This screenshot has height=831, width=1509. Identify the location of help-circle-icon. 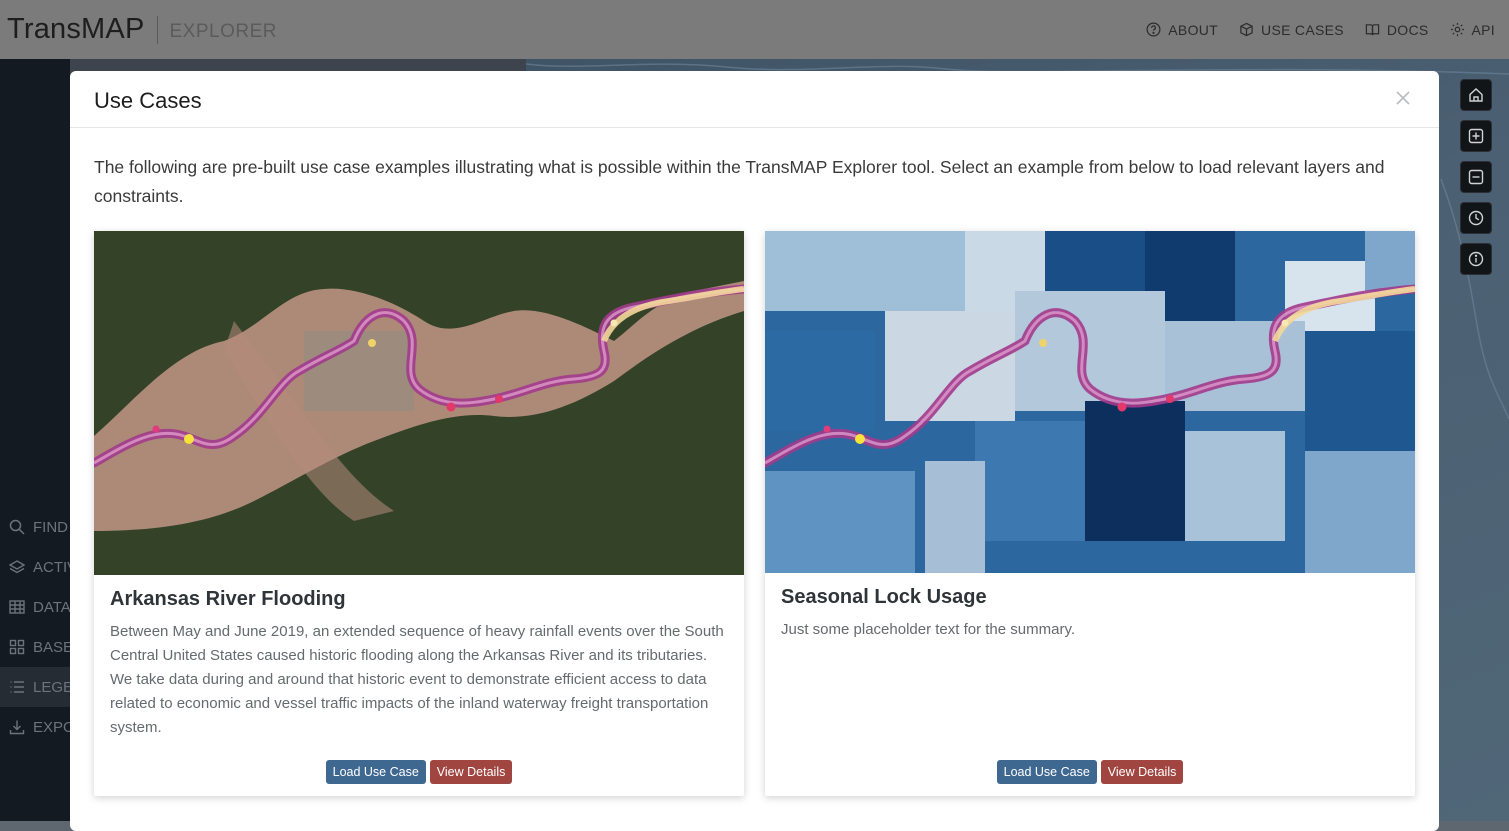
(1153, 29).